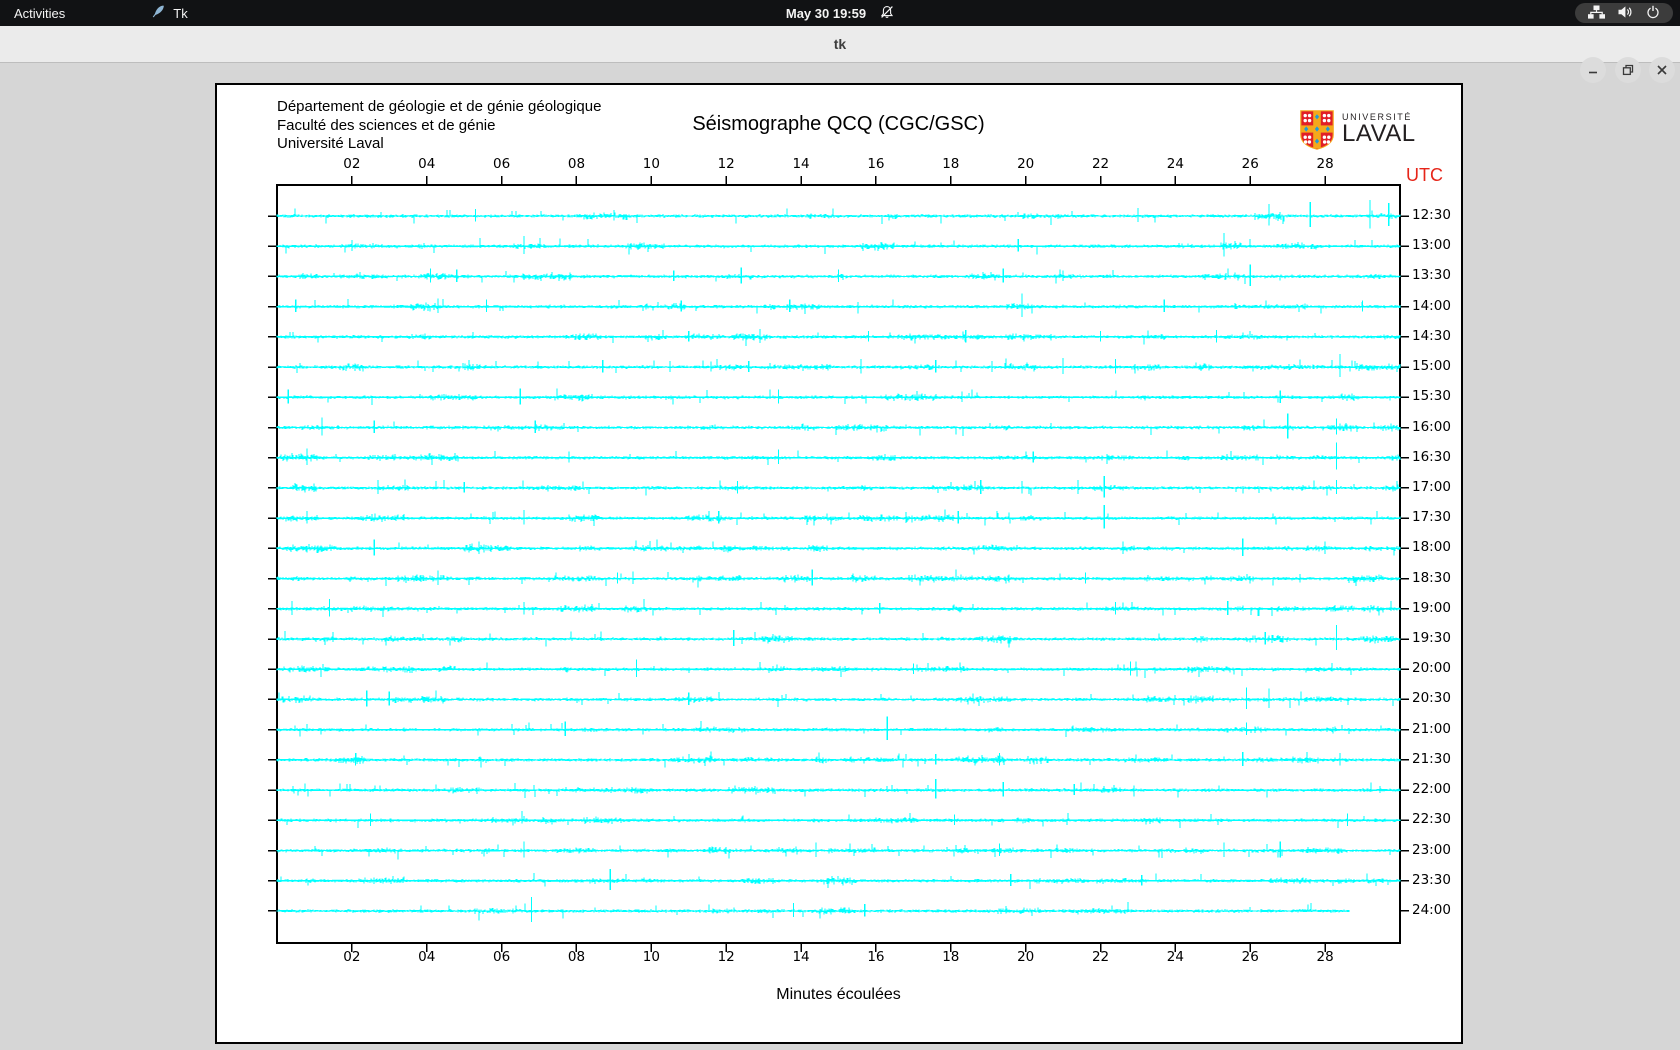 Image resolution: width=1680 pixels, height=1050 pixels. What do you see at coordinates (1431, 456) in the screenshot?
I see `utc-time-label: 16:30` at bounding box center [1431, 456].